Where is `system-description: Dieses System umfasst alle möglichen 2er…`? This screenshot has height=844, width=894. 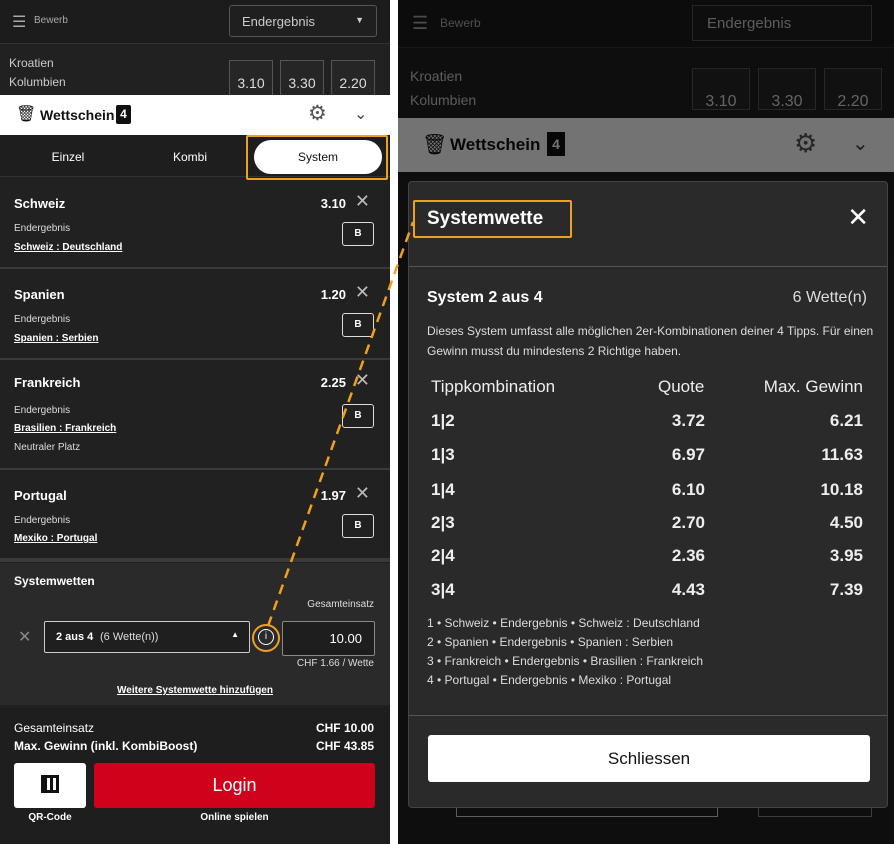 system-description: Dieses System umfasst alle möglichen 2er… is located at coordinates (650, 341).